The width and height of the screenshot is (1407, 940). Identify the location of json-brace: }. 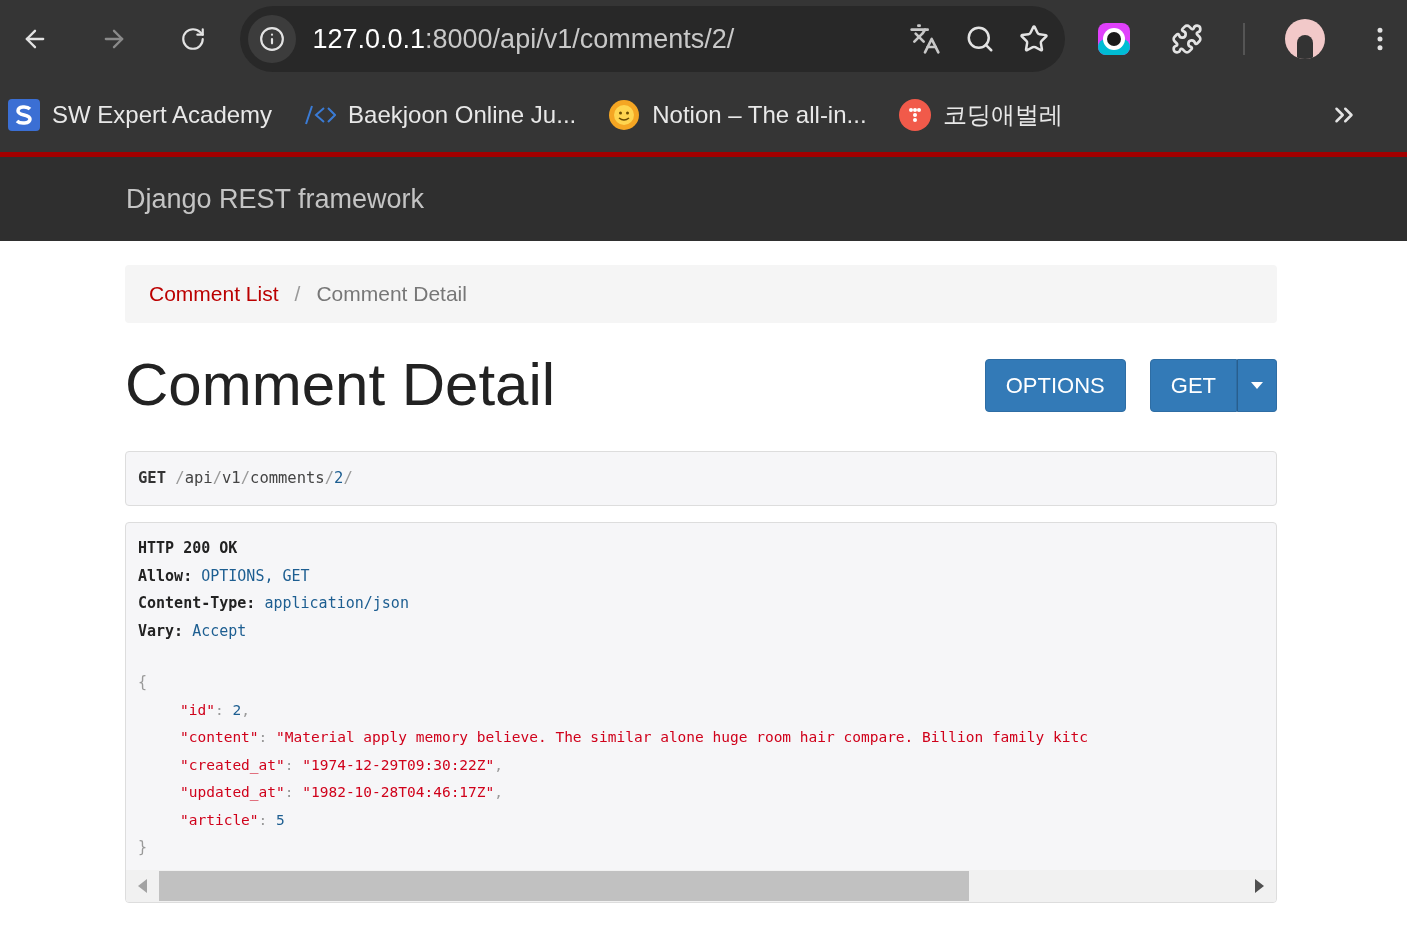
(143, 847).